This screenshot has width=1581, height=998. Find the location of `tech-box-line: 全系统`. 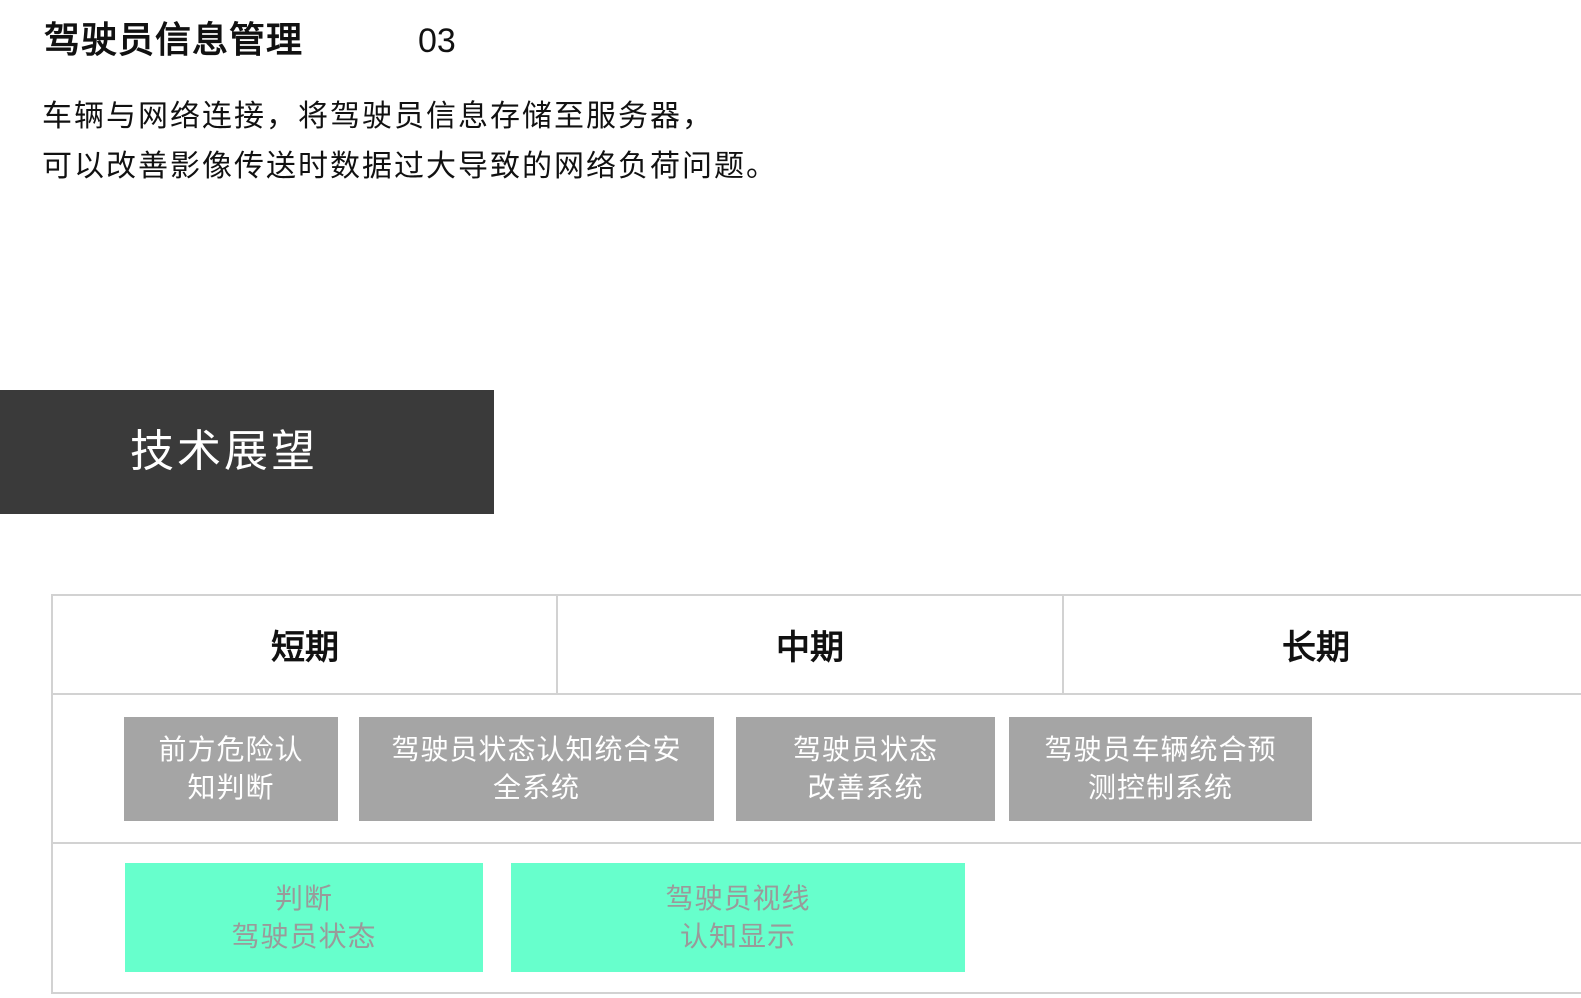

tech-box-line: 全系统 is located at coordinates (536, 787).